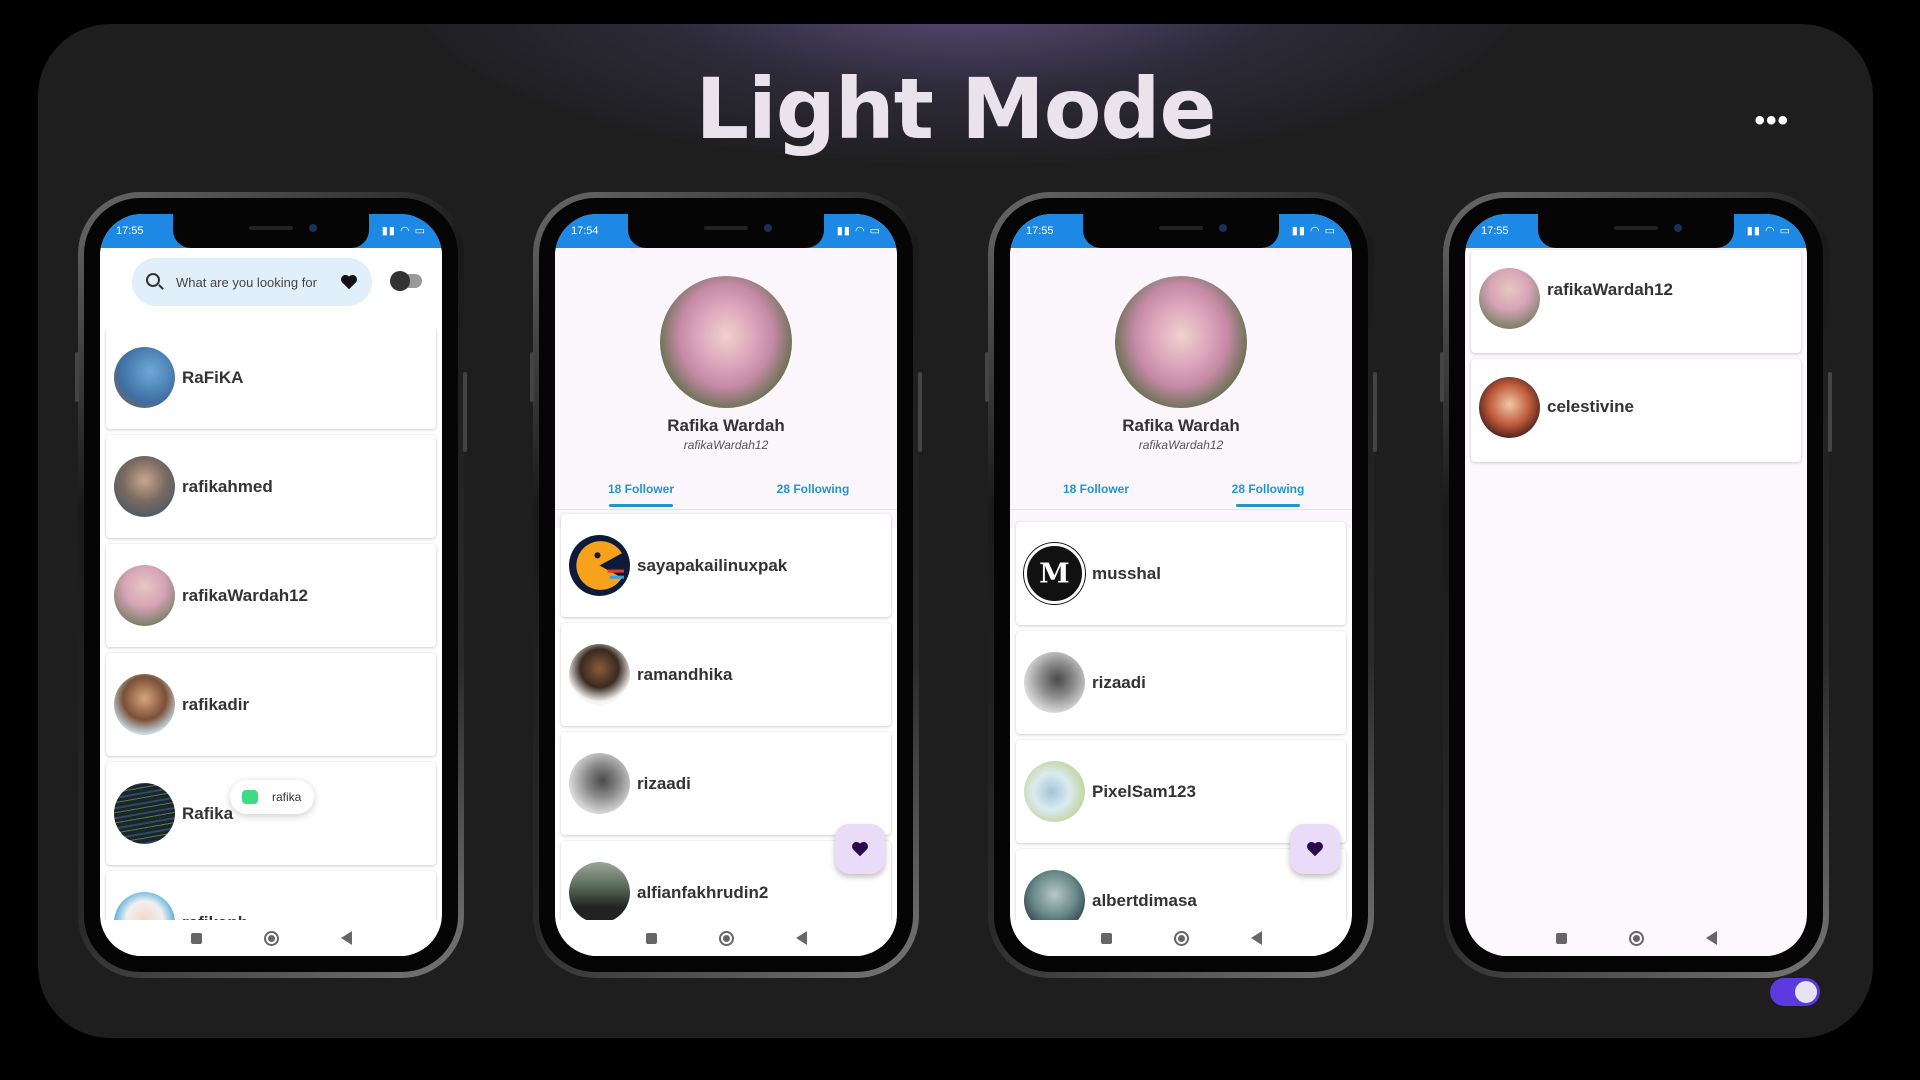  I want to click on phone-favorites: rafikaWardah12 celestivine 17:55 ▮▮ ◠ ▭, so click(1636, 585).